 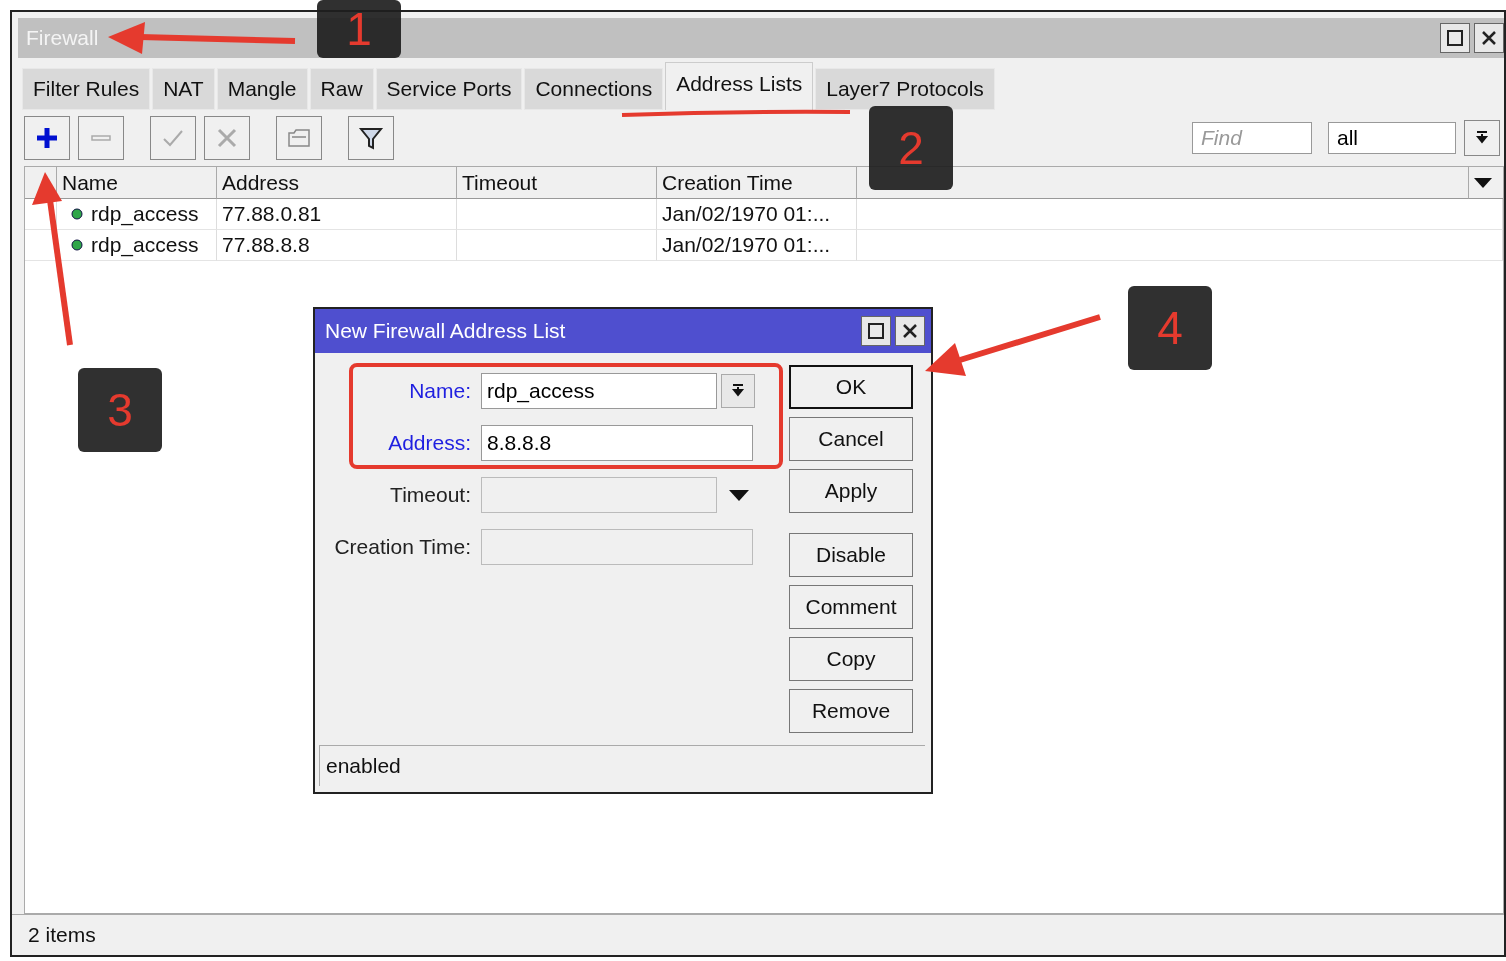 I want to click on filter-button, so click(x=371, y=138).